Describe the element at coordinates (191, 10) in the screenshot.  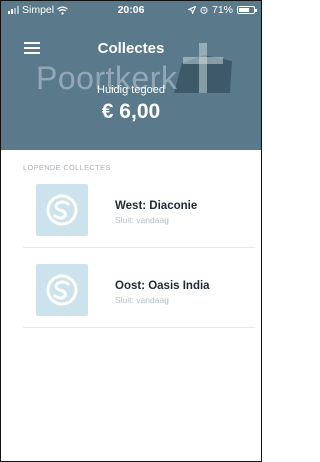
I see `location-arrow-icon` at that location.